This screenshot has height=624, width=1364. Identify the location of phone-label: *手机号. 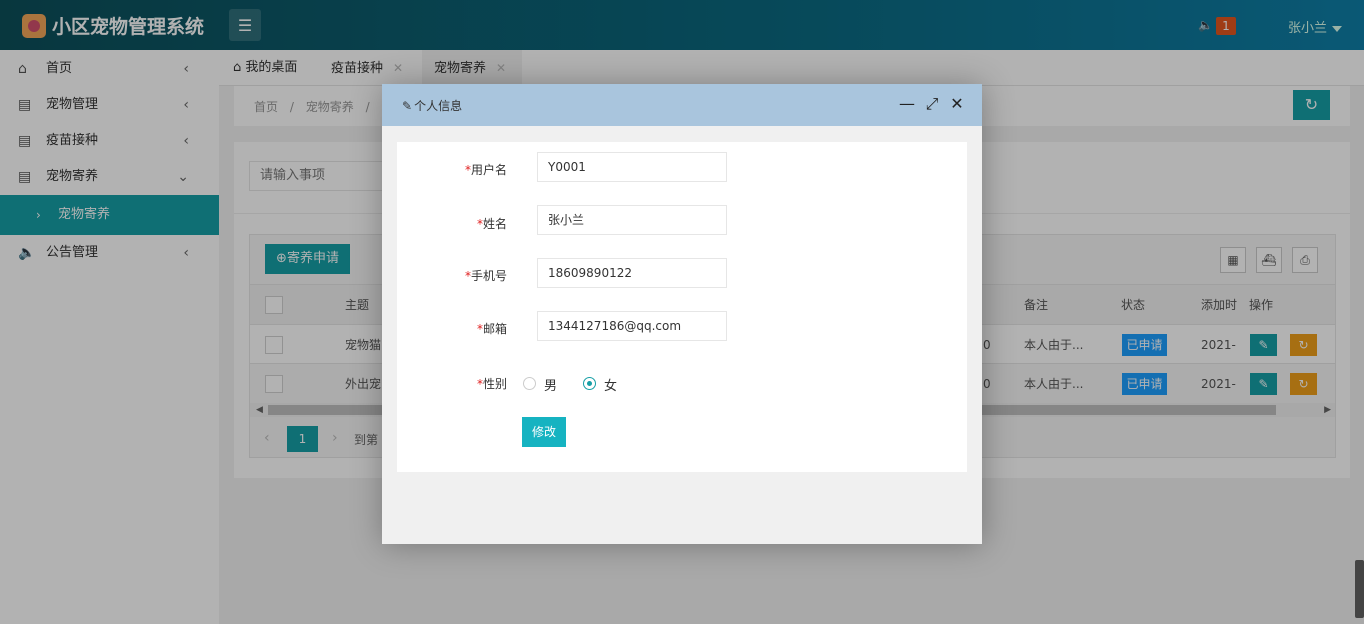
(452, 275).